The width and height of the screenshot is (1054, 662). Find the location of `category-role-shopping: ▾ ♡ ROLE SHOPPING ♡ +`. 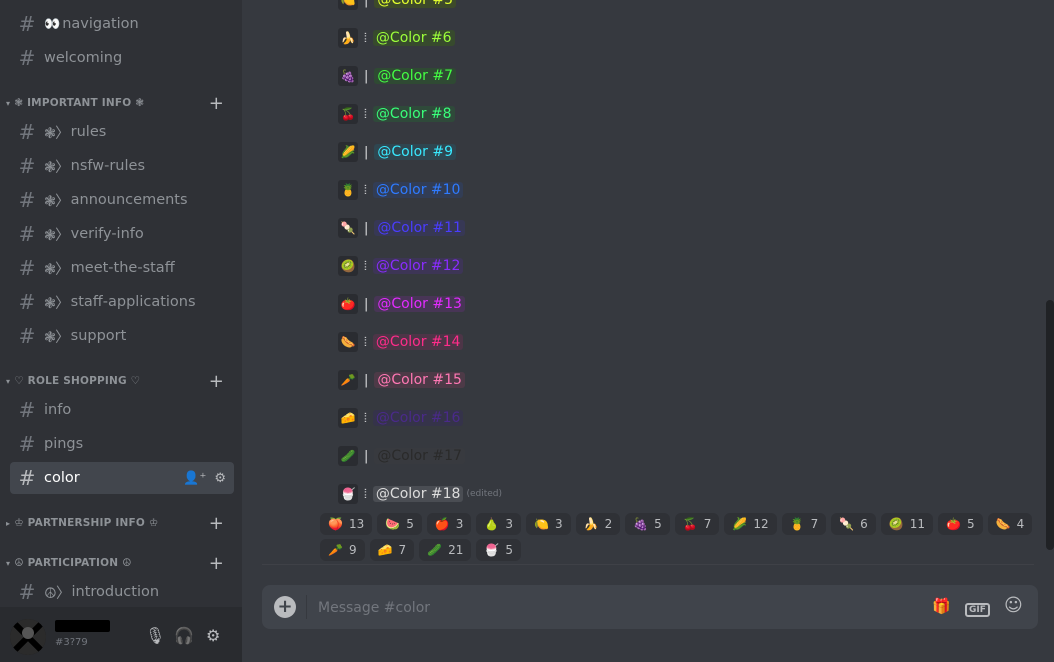

category-role-shopping: ▾ ♡ ROLE SHOPPING ♡ + is located at coordinates (120, 381).